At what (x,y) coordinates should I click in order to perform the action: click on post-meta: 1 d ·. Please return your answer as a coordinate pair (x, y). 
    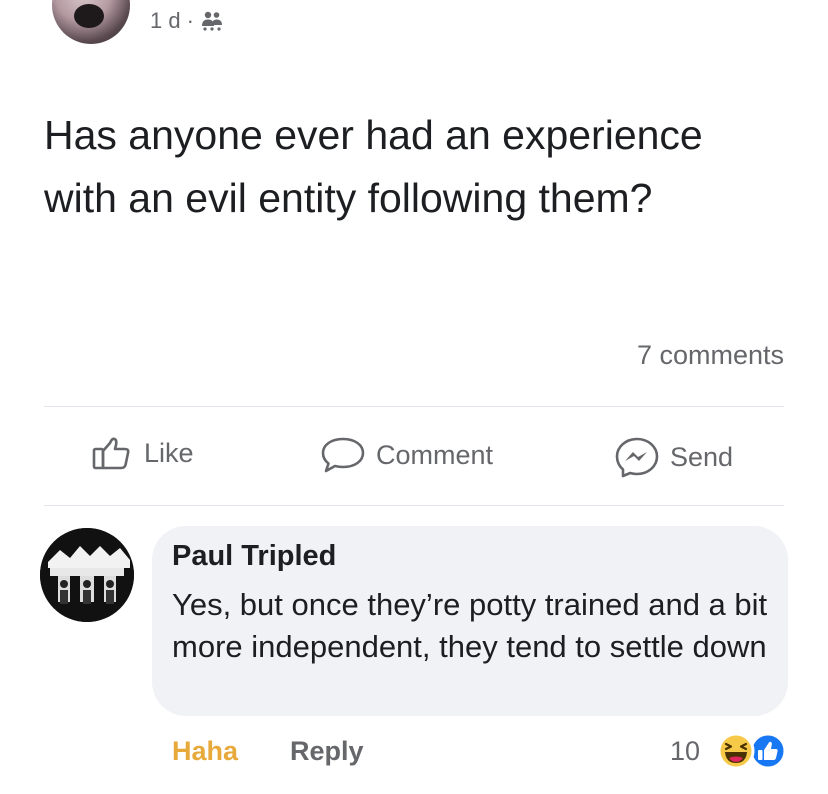
    Looking at the image, I should click on (187, 21).